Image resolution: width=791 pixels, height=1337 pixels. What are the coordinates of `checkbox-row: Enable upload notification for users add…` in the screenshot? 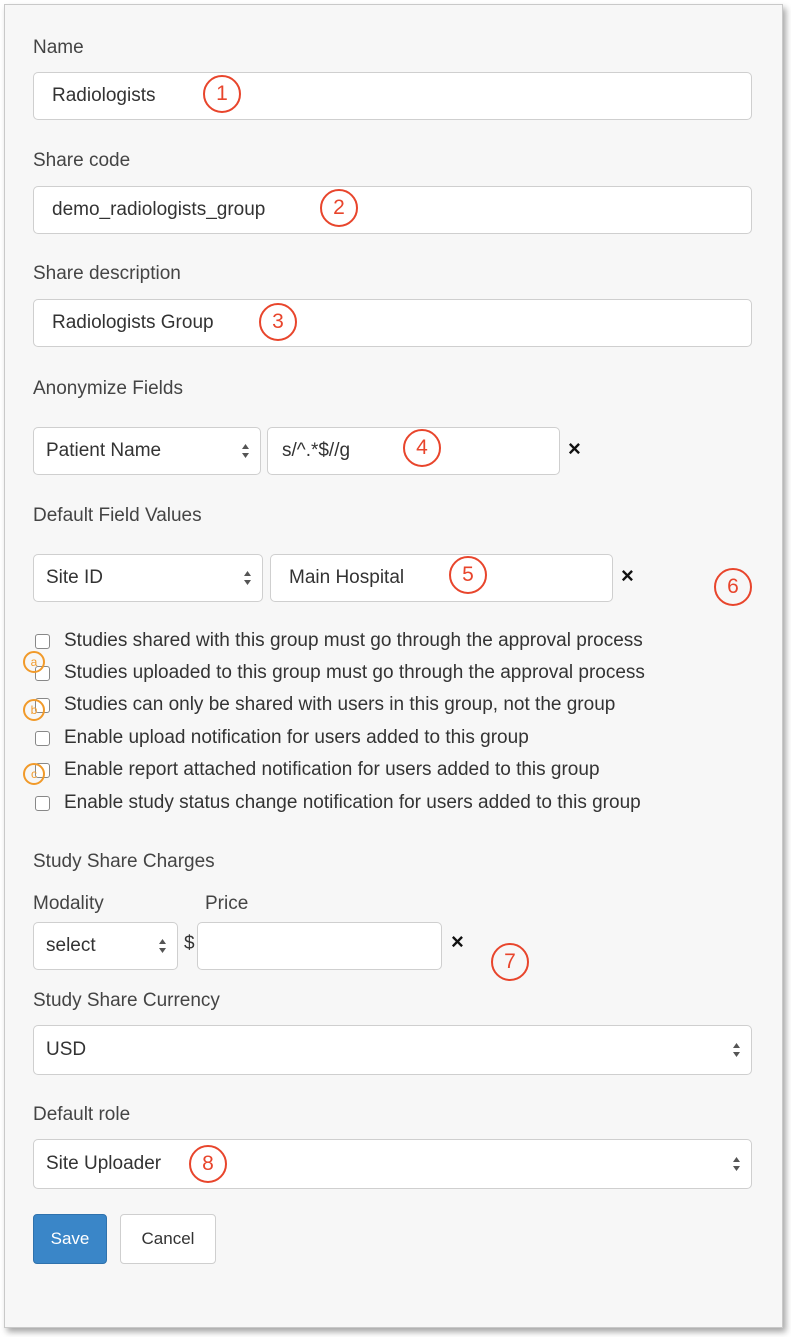 It's located at (282, 738).